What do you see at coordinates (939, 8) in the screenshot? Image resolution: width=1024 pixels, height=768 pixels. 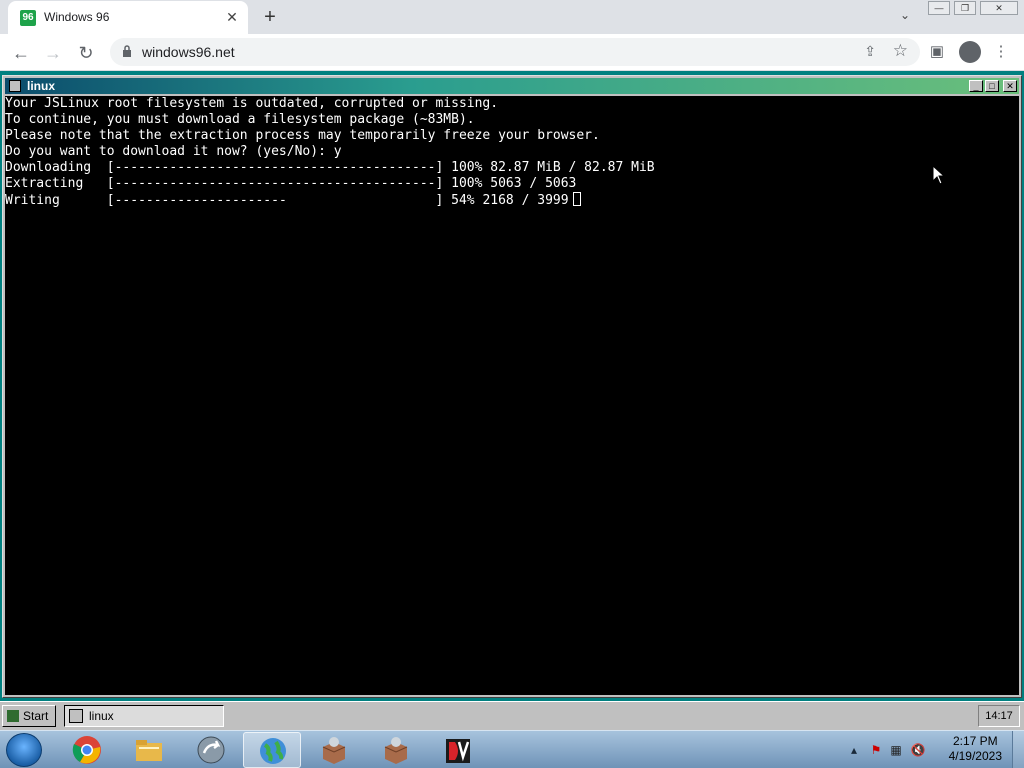 I see `minimize-icon: —` at bounding box center [939, 8].